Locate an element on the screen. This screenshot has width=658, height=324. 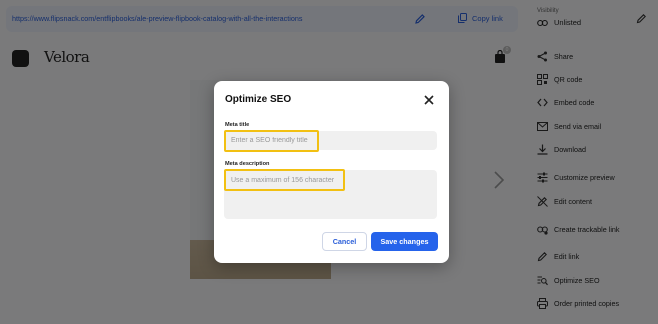
meta-title-input is located at coordinates (330, 140).